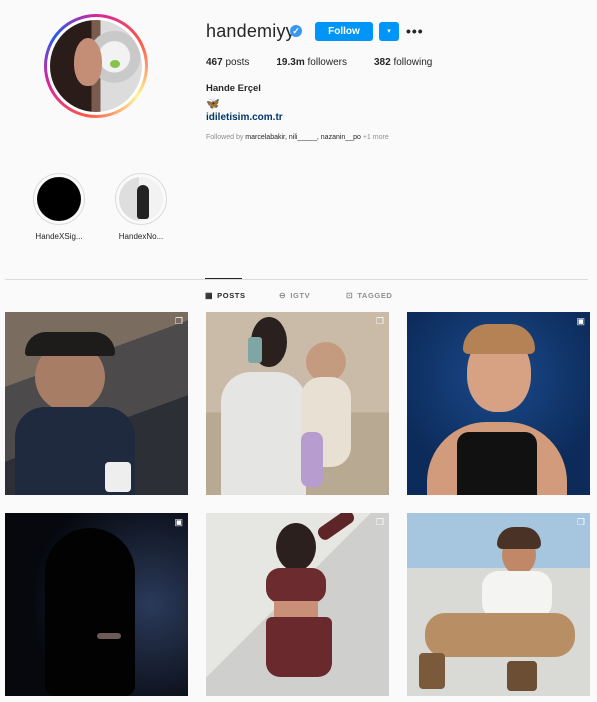 This screenshot has height=702, width=597. I want to click on profile-avatar, so click(96, 66).